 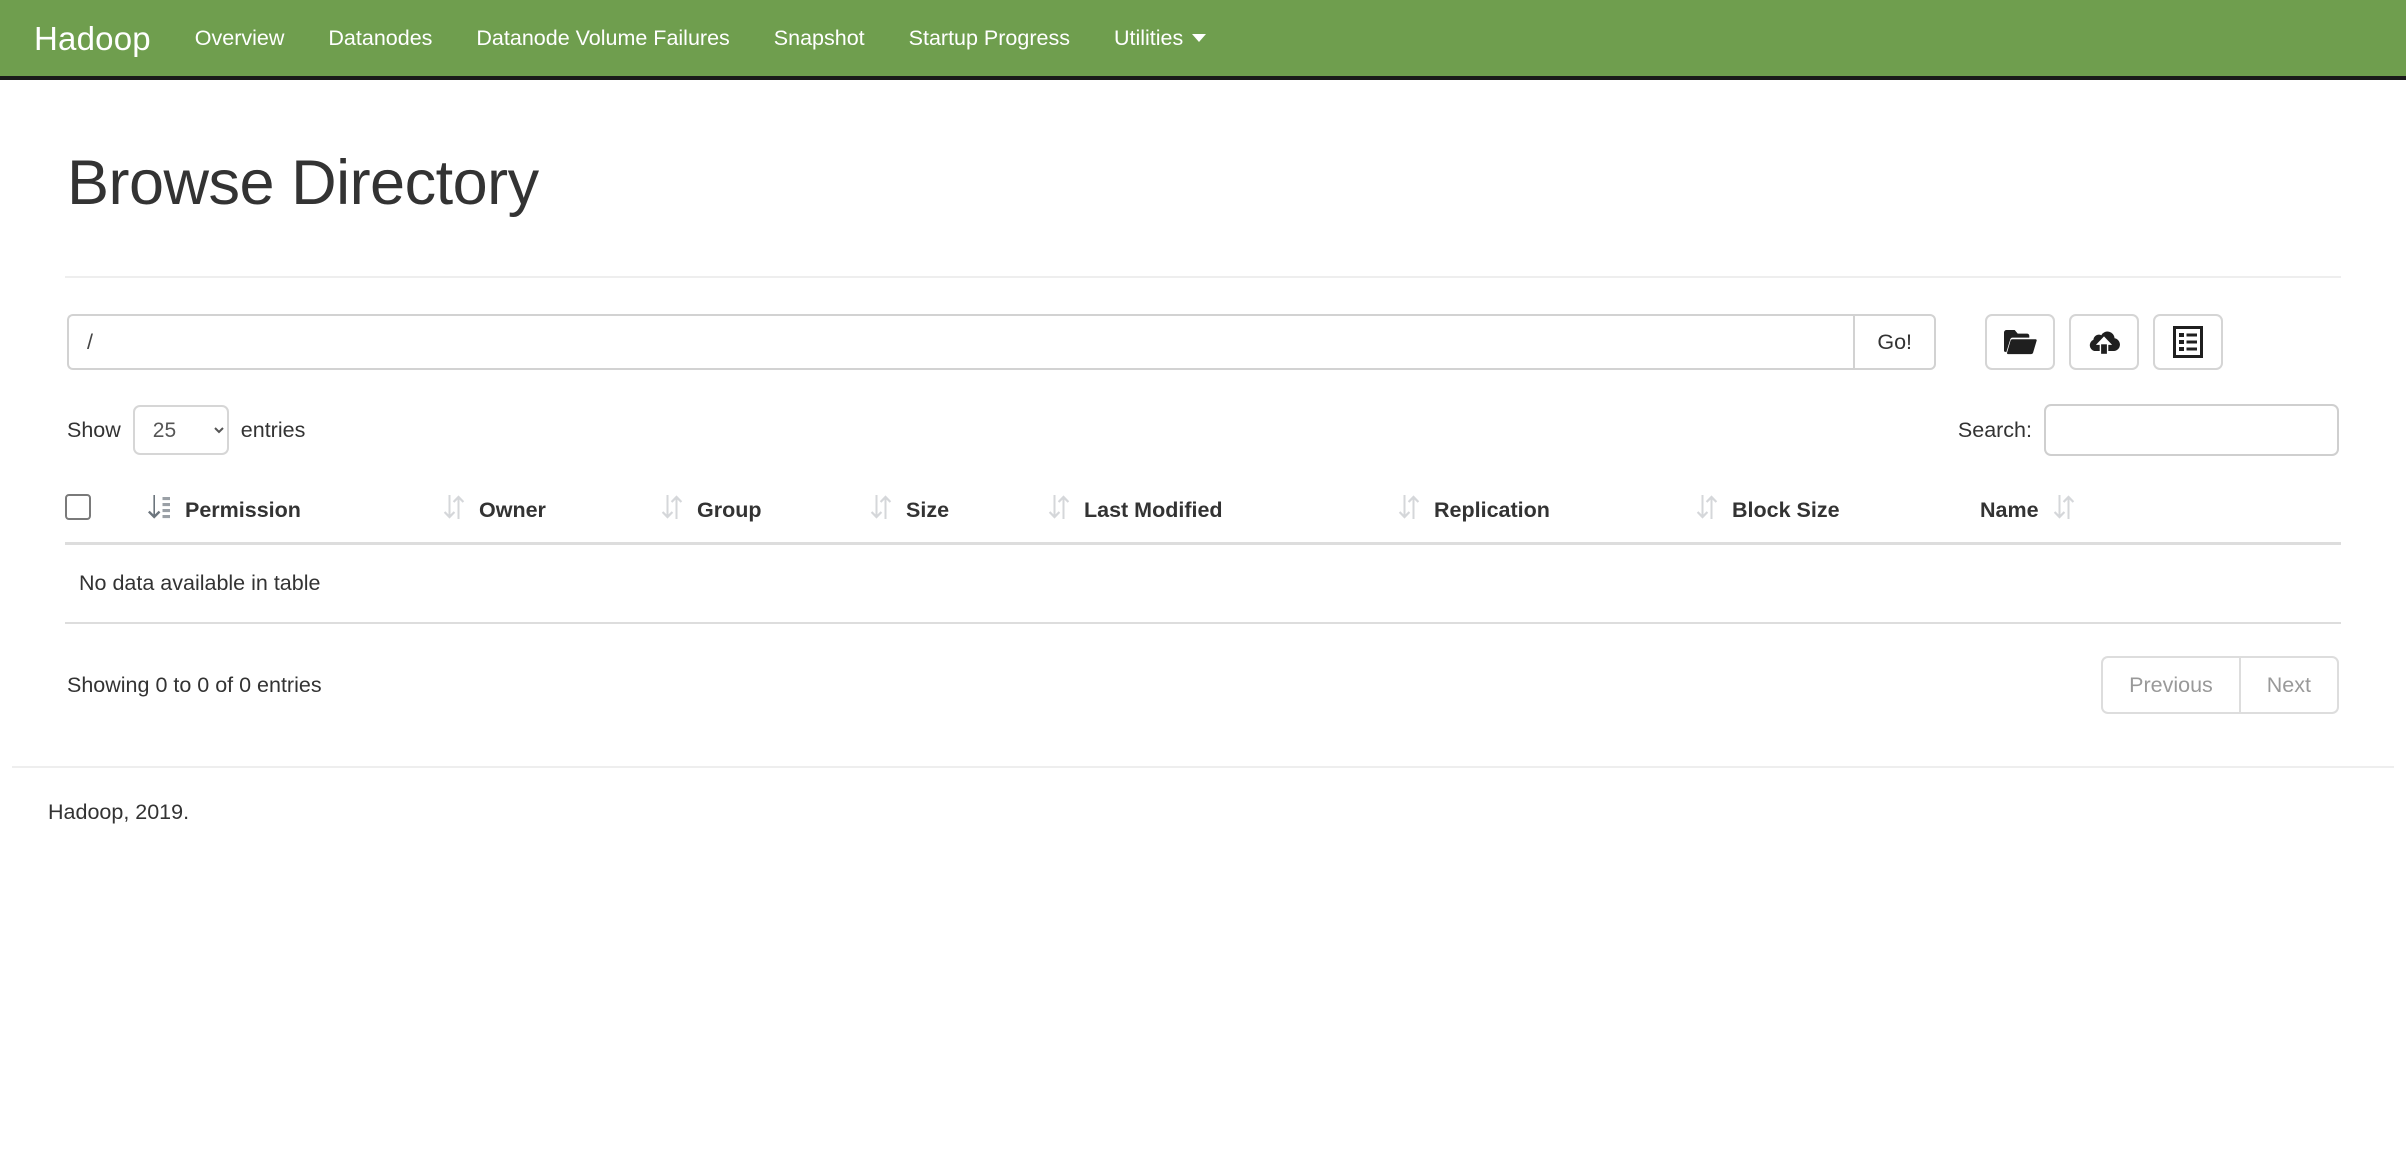 What do you see at coordinates (119, 812) in the screenshot?
I see `footer-text: Hadoop, 2019.` at bounding box center [119, 812].